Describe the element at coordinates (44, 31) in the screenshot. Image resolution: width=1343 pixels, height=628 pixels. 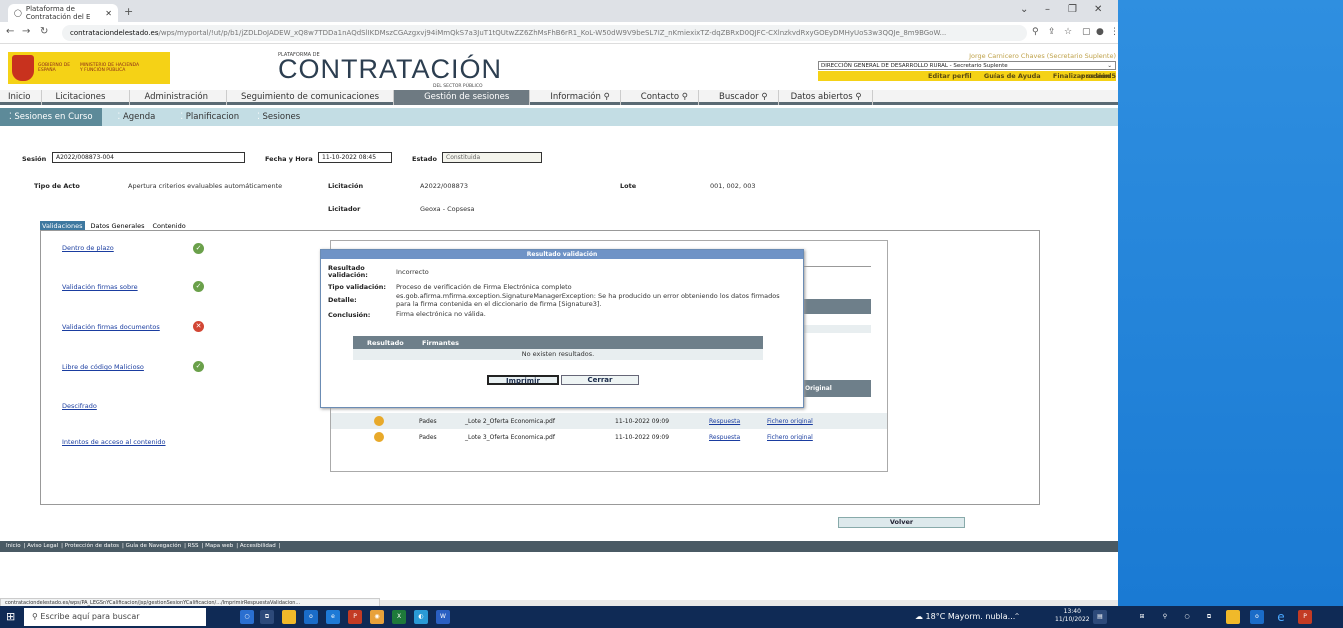
I see `reload-icon: ↻` at that location.